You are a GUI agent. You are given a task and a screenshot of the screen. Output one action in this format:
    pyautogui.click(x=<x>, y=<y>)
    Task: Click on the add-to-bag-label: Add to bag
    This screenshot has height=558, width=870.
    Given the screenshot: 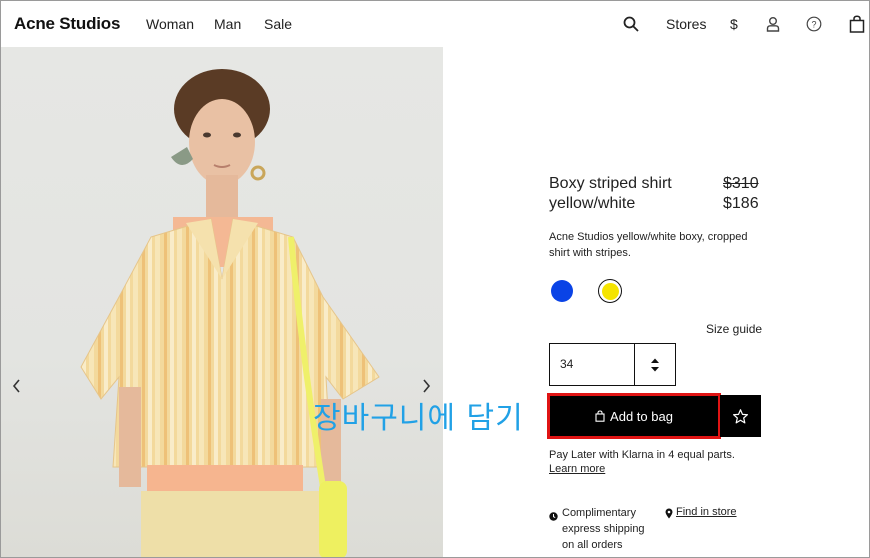 What is the action you would take?
    pyautogui.click(x=641, y=416)
    